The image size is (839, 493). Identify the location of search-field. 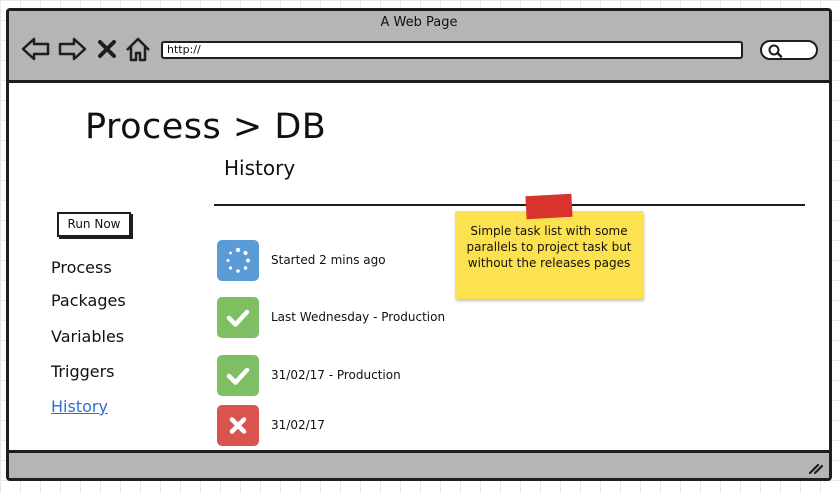
(789, 50).